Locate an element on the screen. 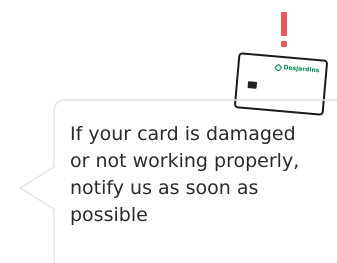 The height and width of the screenshot is (263, 337). message-line: or not working properly, is located at coordinates (185, 161).